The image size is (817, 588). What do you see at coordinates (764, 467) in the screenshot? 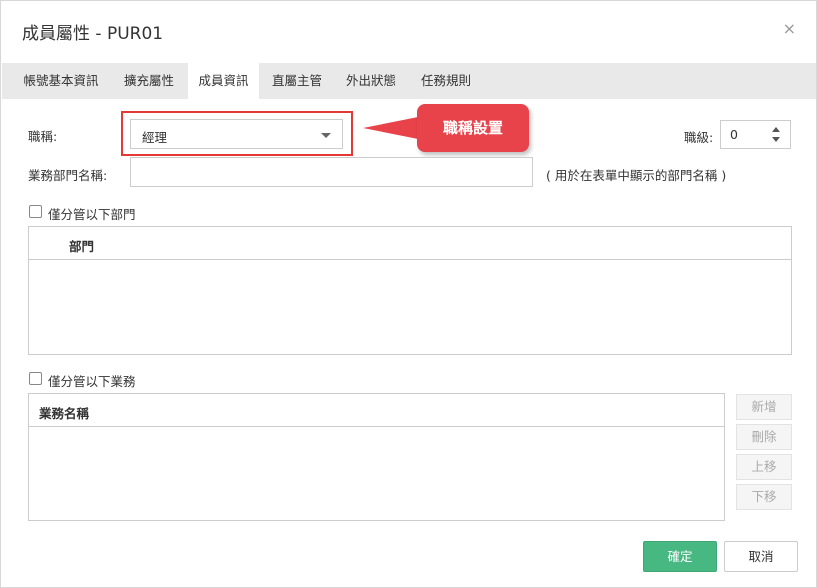
I see `move-up-button: 上移` at bounding box center [764, 467].